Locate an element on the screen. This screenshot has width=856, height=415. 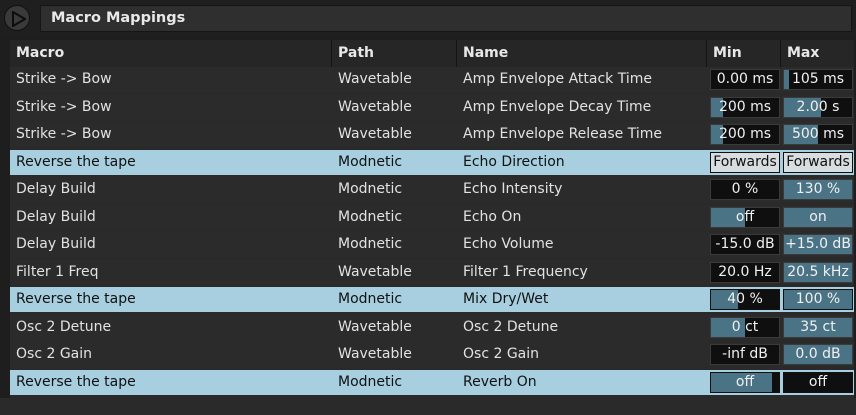
min-value-text: -inf dB is located at coordinates (745, 354).